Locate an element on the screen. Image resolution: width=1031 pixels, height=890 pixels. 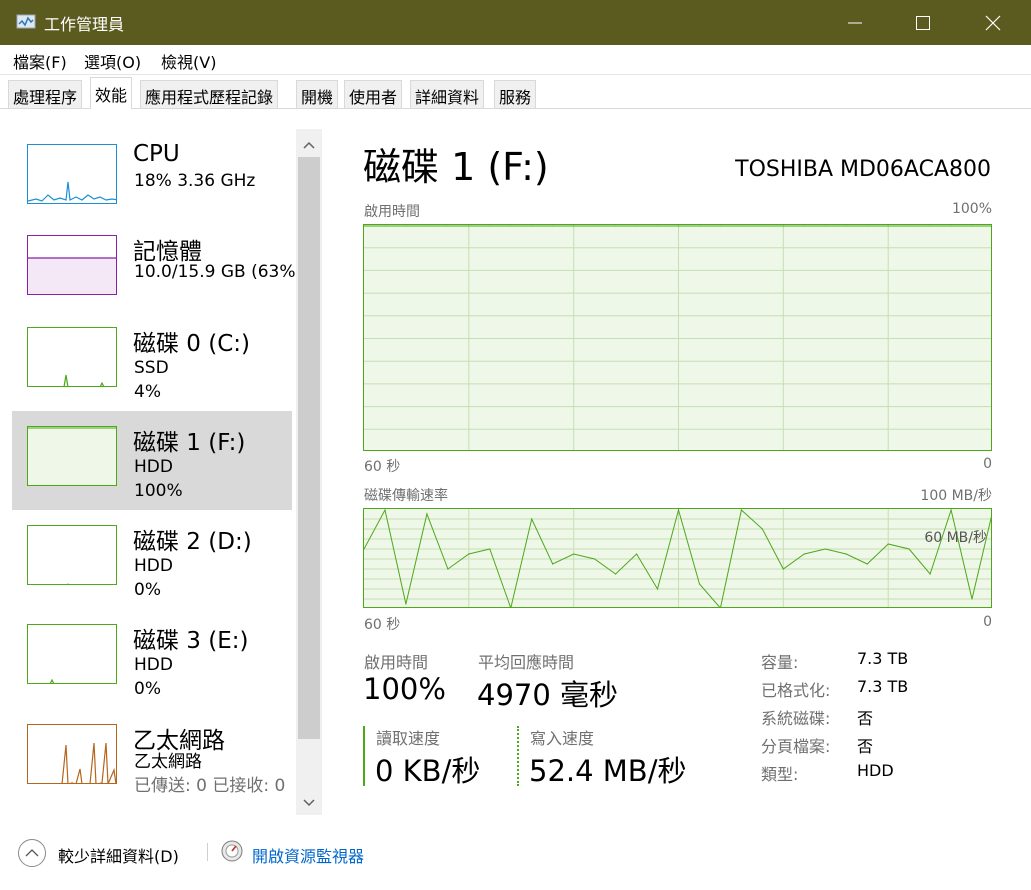
sidebar-item-sub: 18% 3.36 GHz is located at coordinates (195, 181).